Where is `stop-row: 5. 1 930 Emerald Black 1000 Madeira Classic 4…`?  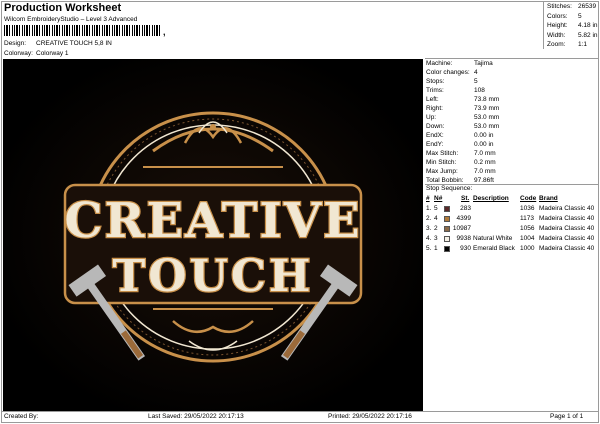 stop-row: 5. 1 930 Emerald Black 1000 Madeira Classic 4… is located at coordinates (511, 250).